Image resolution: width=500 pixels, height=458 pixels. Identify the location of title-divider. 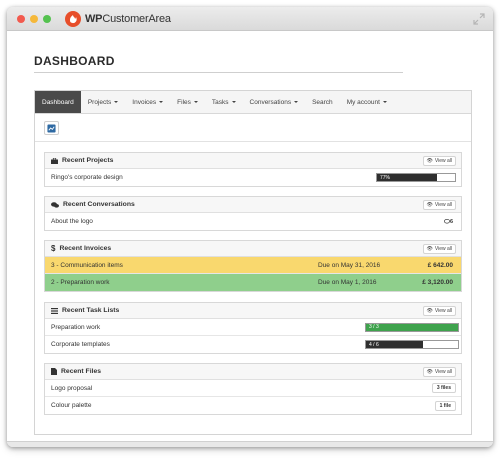
(218, 72).